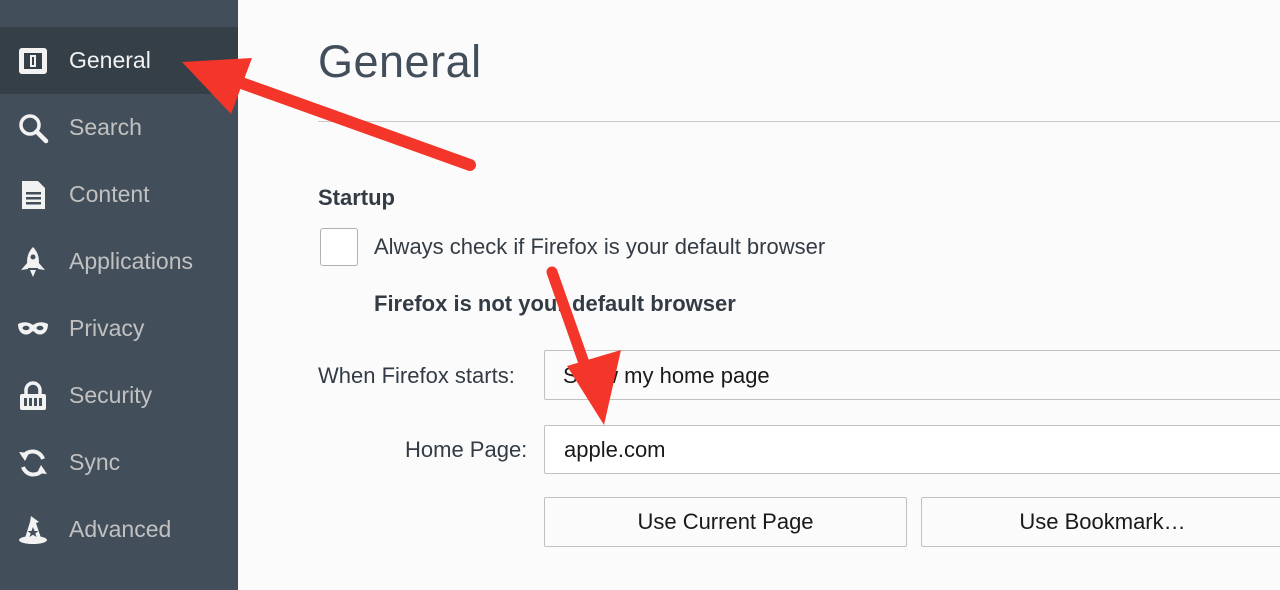 The height and width of the screenshot is (590, 1280). What do you see at coordinates (33, 128) in the screenshot?
I see `search-icon` at bounding box center [33, 128].